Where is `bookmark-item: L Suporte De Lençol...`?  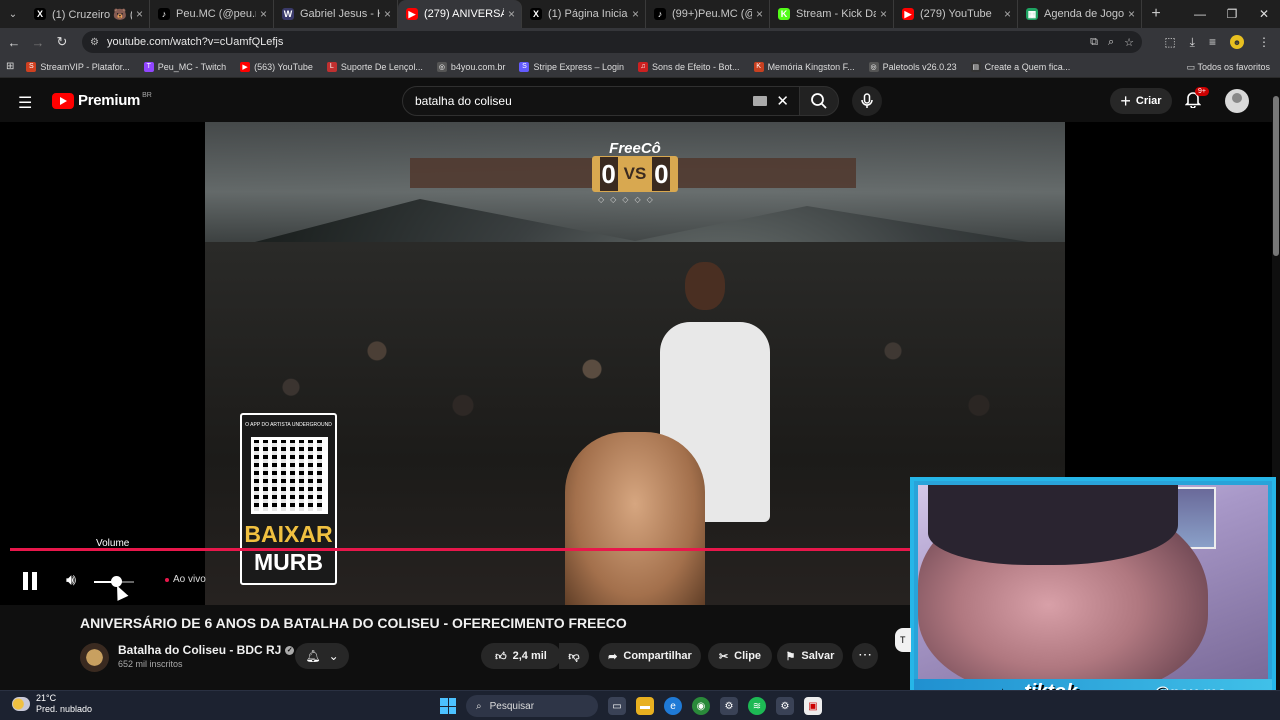
bookmark-item: L Suporte De Lençol... is located at coordinates (374, 66).